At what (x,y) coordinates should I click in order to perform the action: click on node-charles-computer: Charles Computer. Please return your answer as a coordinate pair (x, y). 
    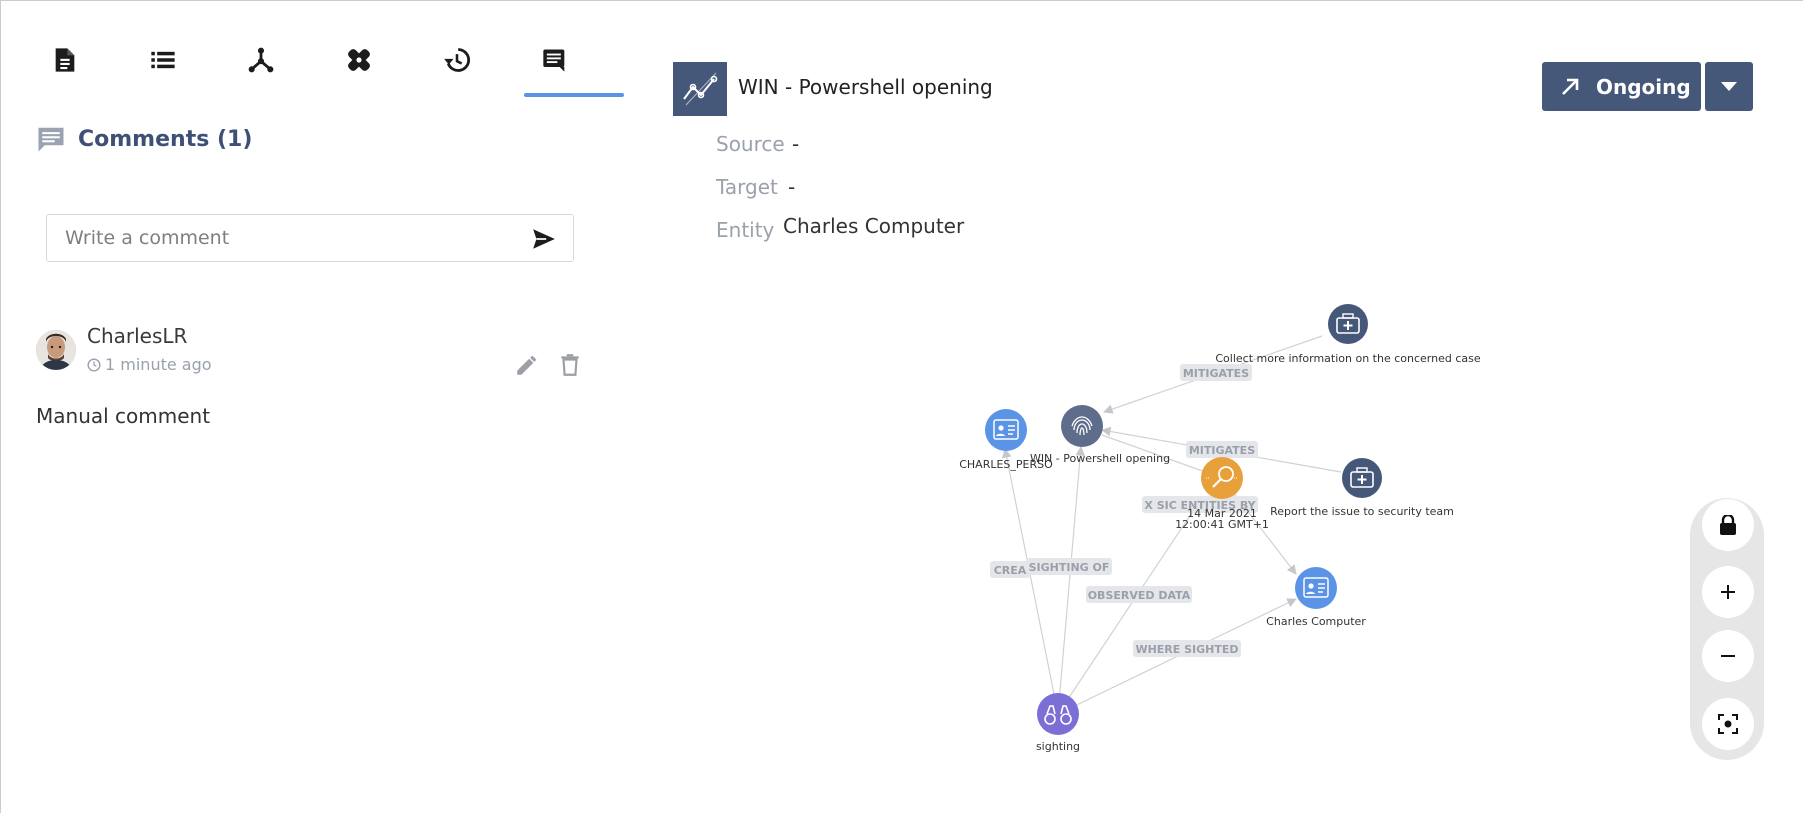
    Looking at the image, I should click on (1316, 597).